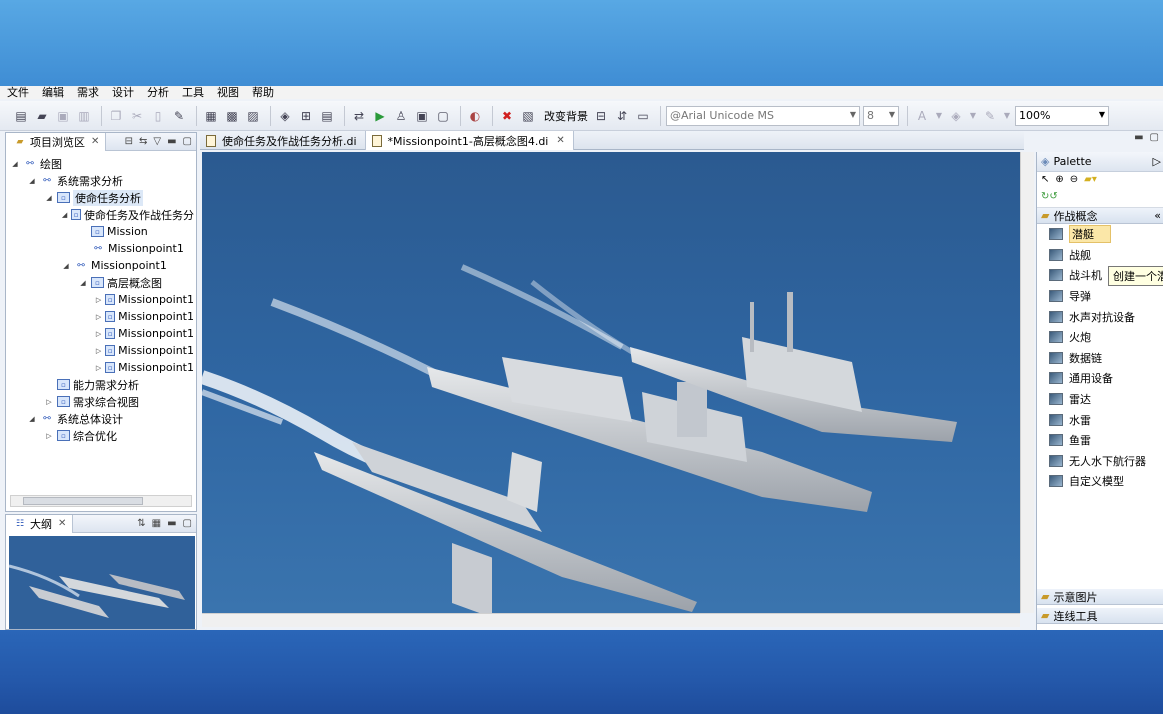  Describe the element at coordinates (306, 116) in the screenshot. I see `connector-icon: ⊞` at that location.